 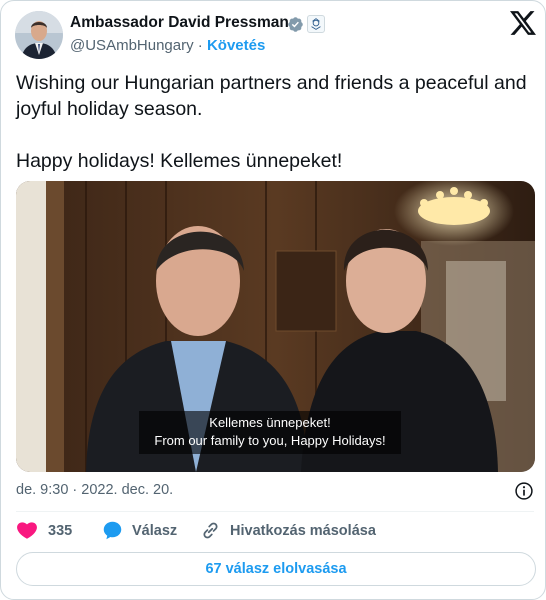 What do you see at coordinates (94, 490) in the screenshot?
I see `tweet-timestamp: de. 9:30 · 2022. dec. 20.` at bounding box center [94, 490].